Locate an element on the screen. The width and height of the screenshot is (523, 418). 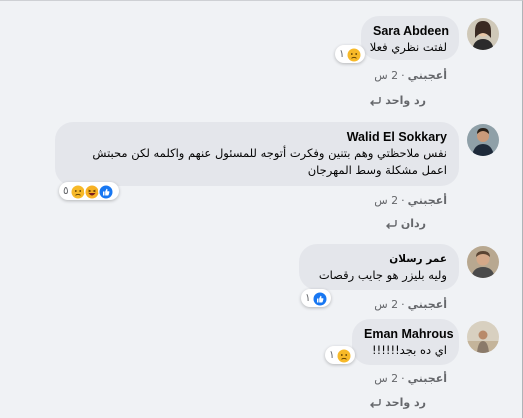
comment-author: Sara Abdeen is located at coordinates (411, 31).